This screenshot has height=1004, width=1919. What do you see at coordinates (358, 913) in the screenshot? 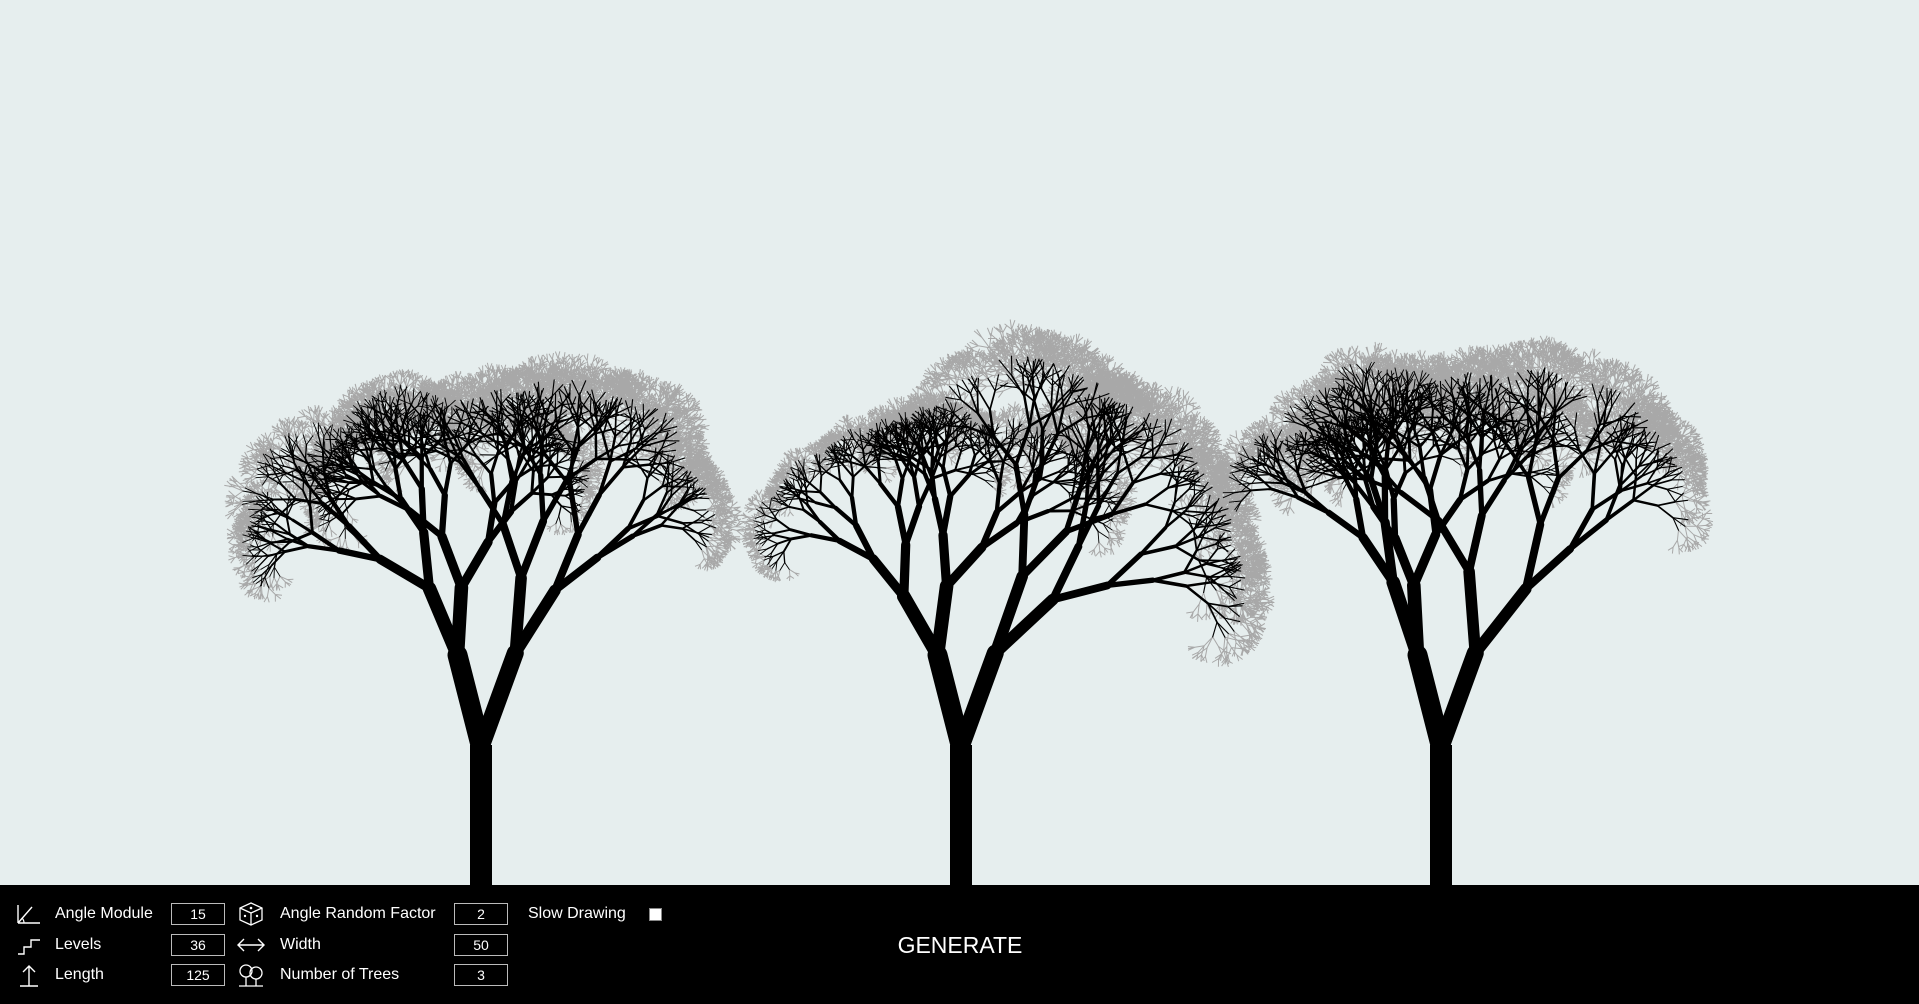
I see `angle-random-factor-label: Angle Random Factor` at bounding box center [358, 913].